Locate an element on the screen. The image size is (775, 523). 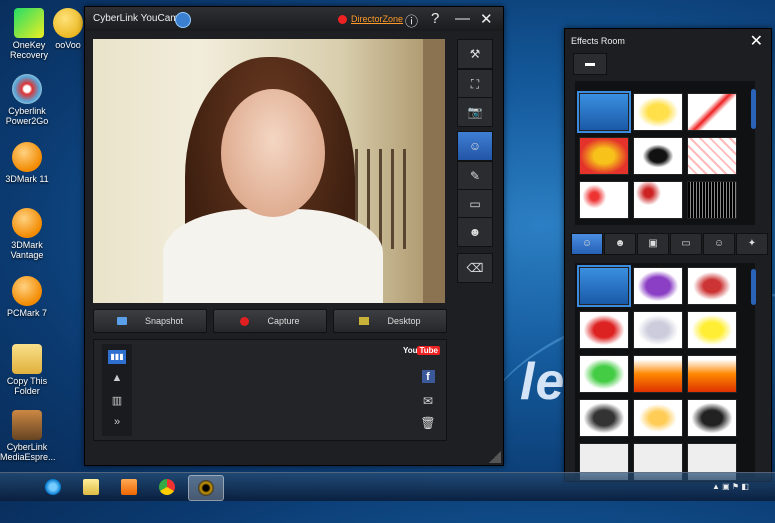
tab-scene: ▭ is located at coordinates (686, 244).